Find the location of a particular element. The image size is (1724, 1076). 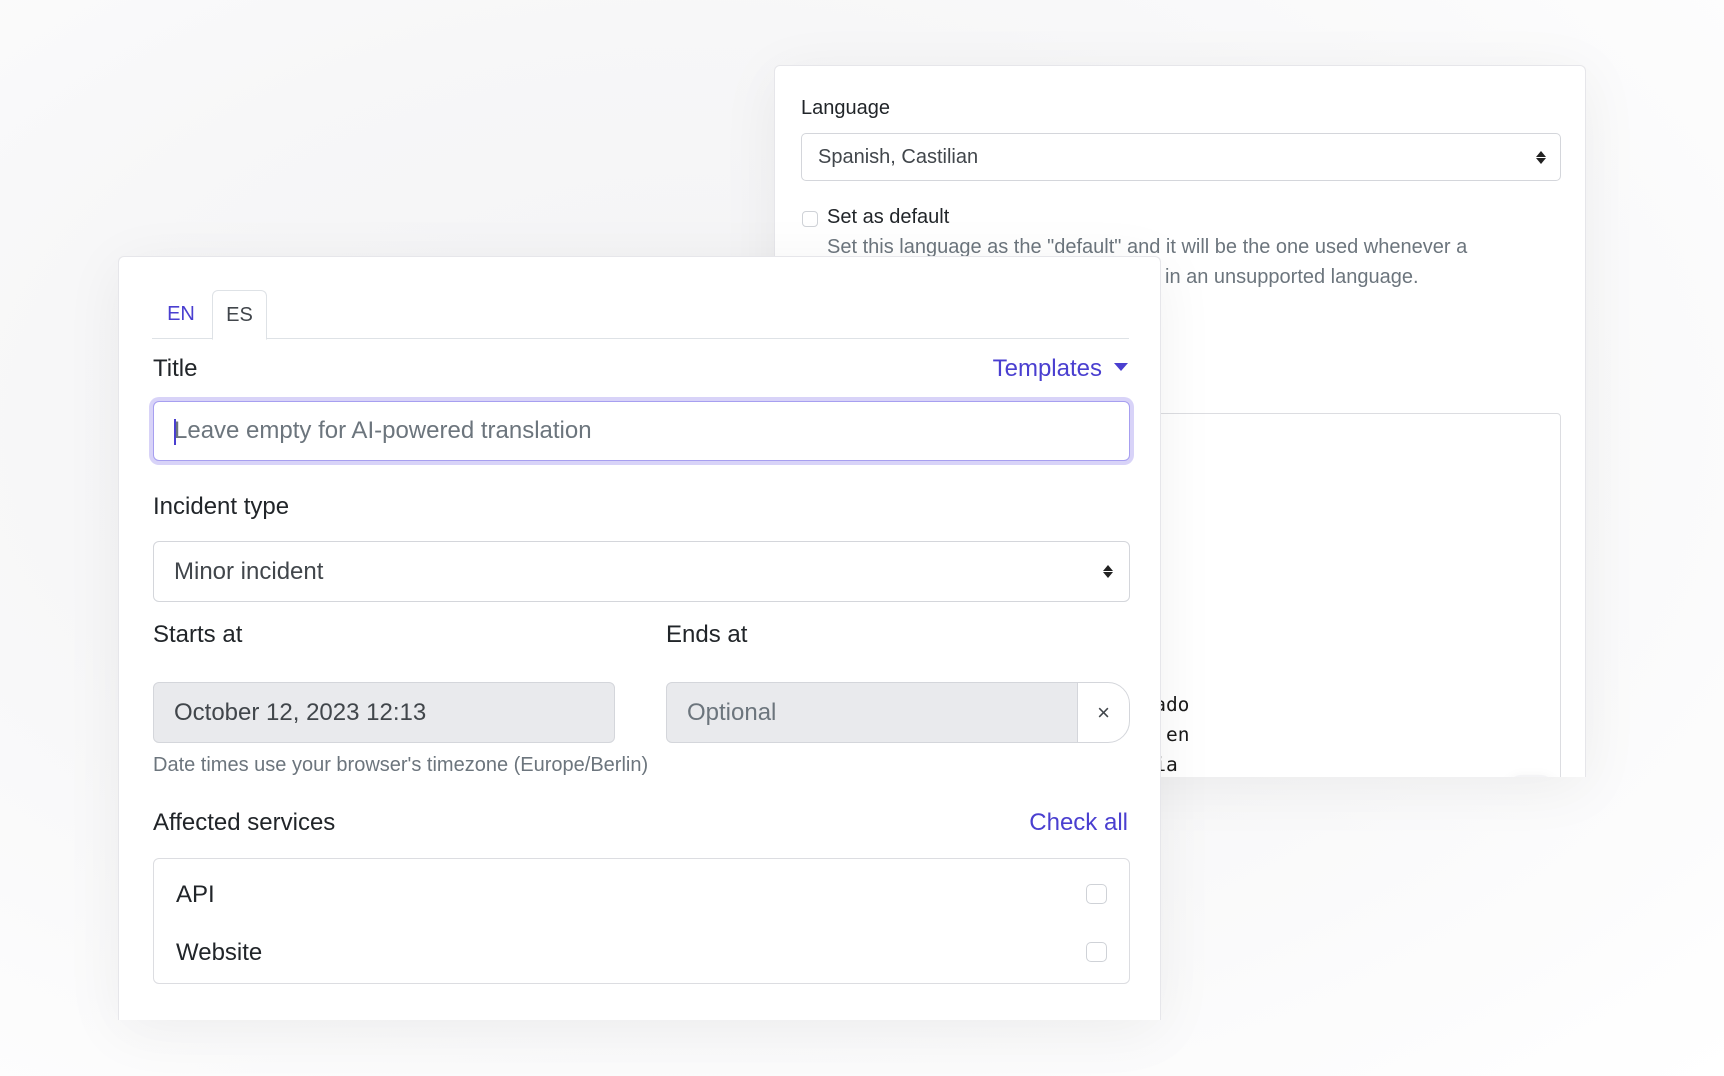

caret-down-icon is located at coordinates (1121, 366).